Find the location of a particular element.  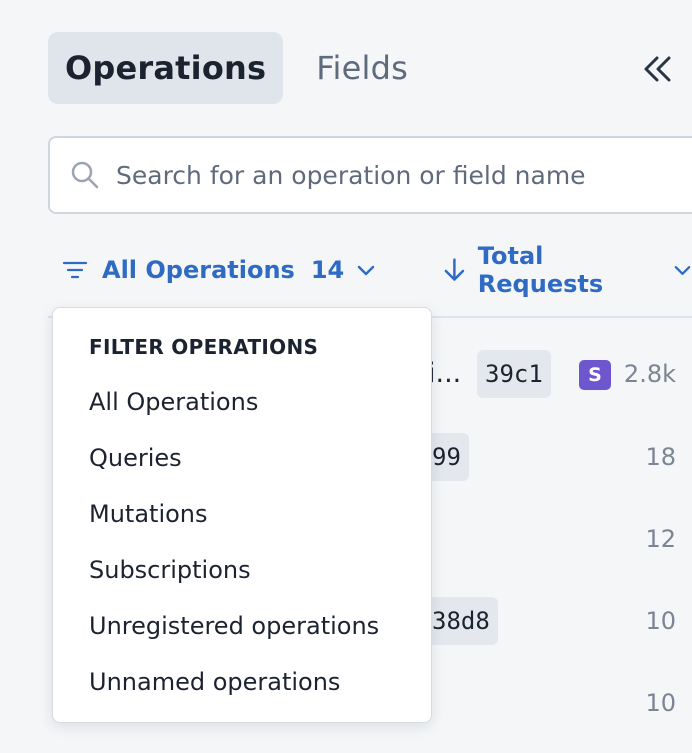

sidebar-tabs: Operations Fields is located at coordinates (236, 68).